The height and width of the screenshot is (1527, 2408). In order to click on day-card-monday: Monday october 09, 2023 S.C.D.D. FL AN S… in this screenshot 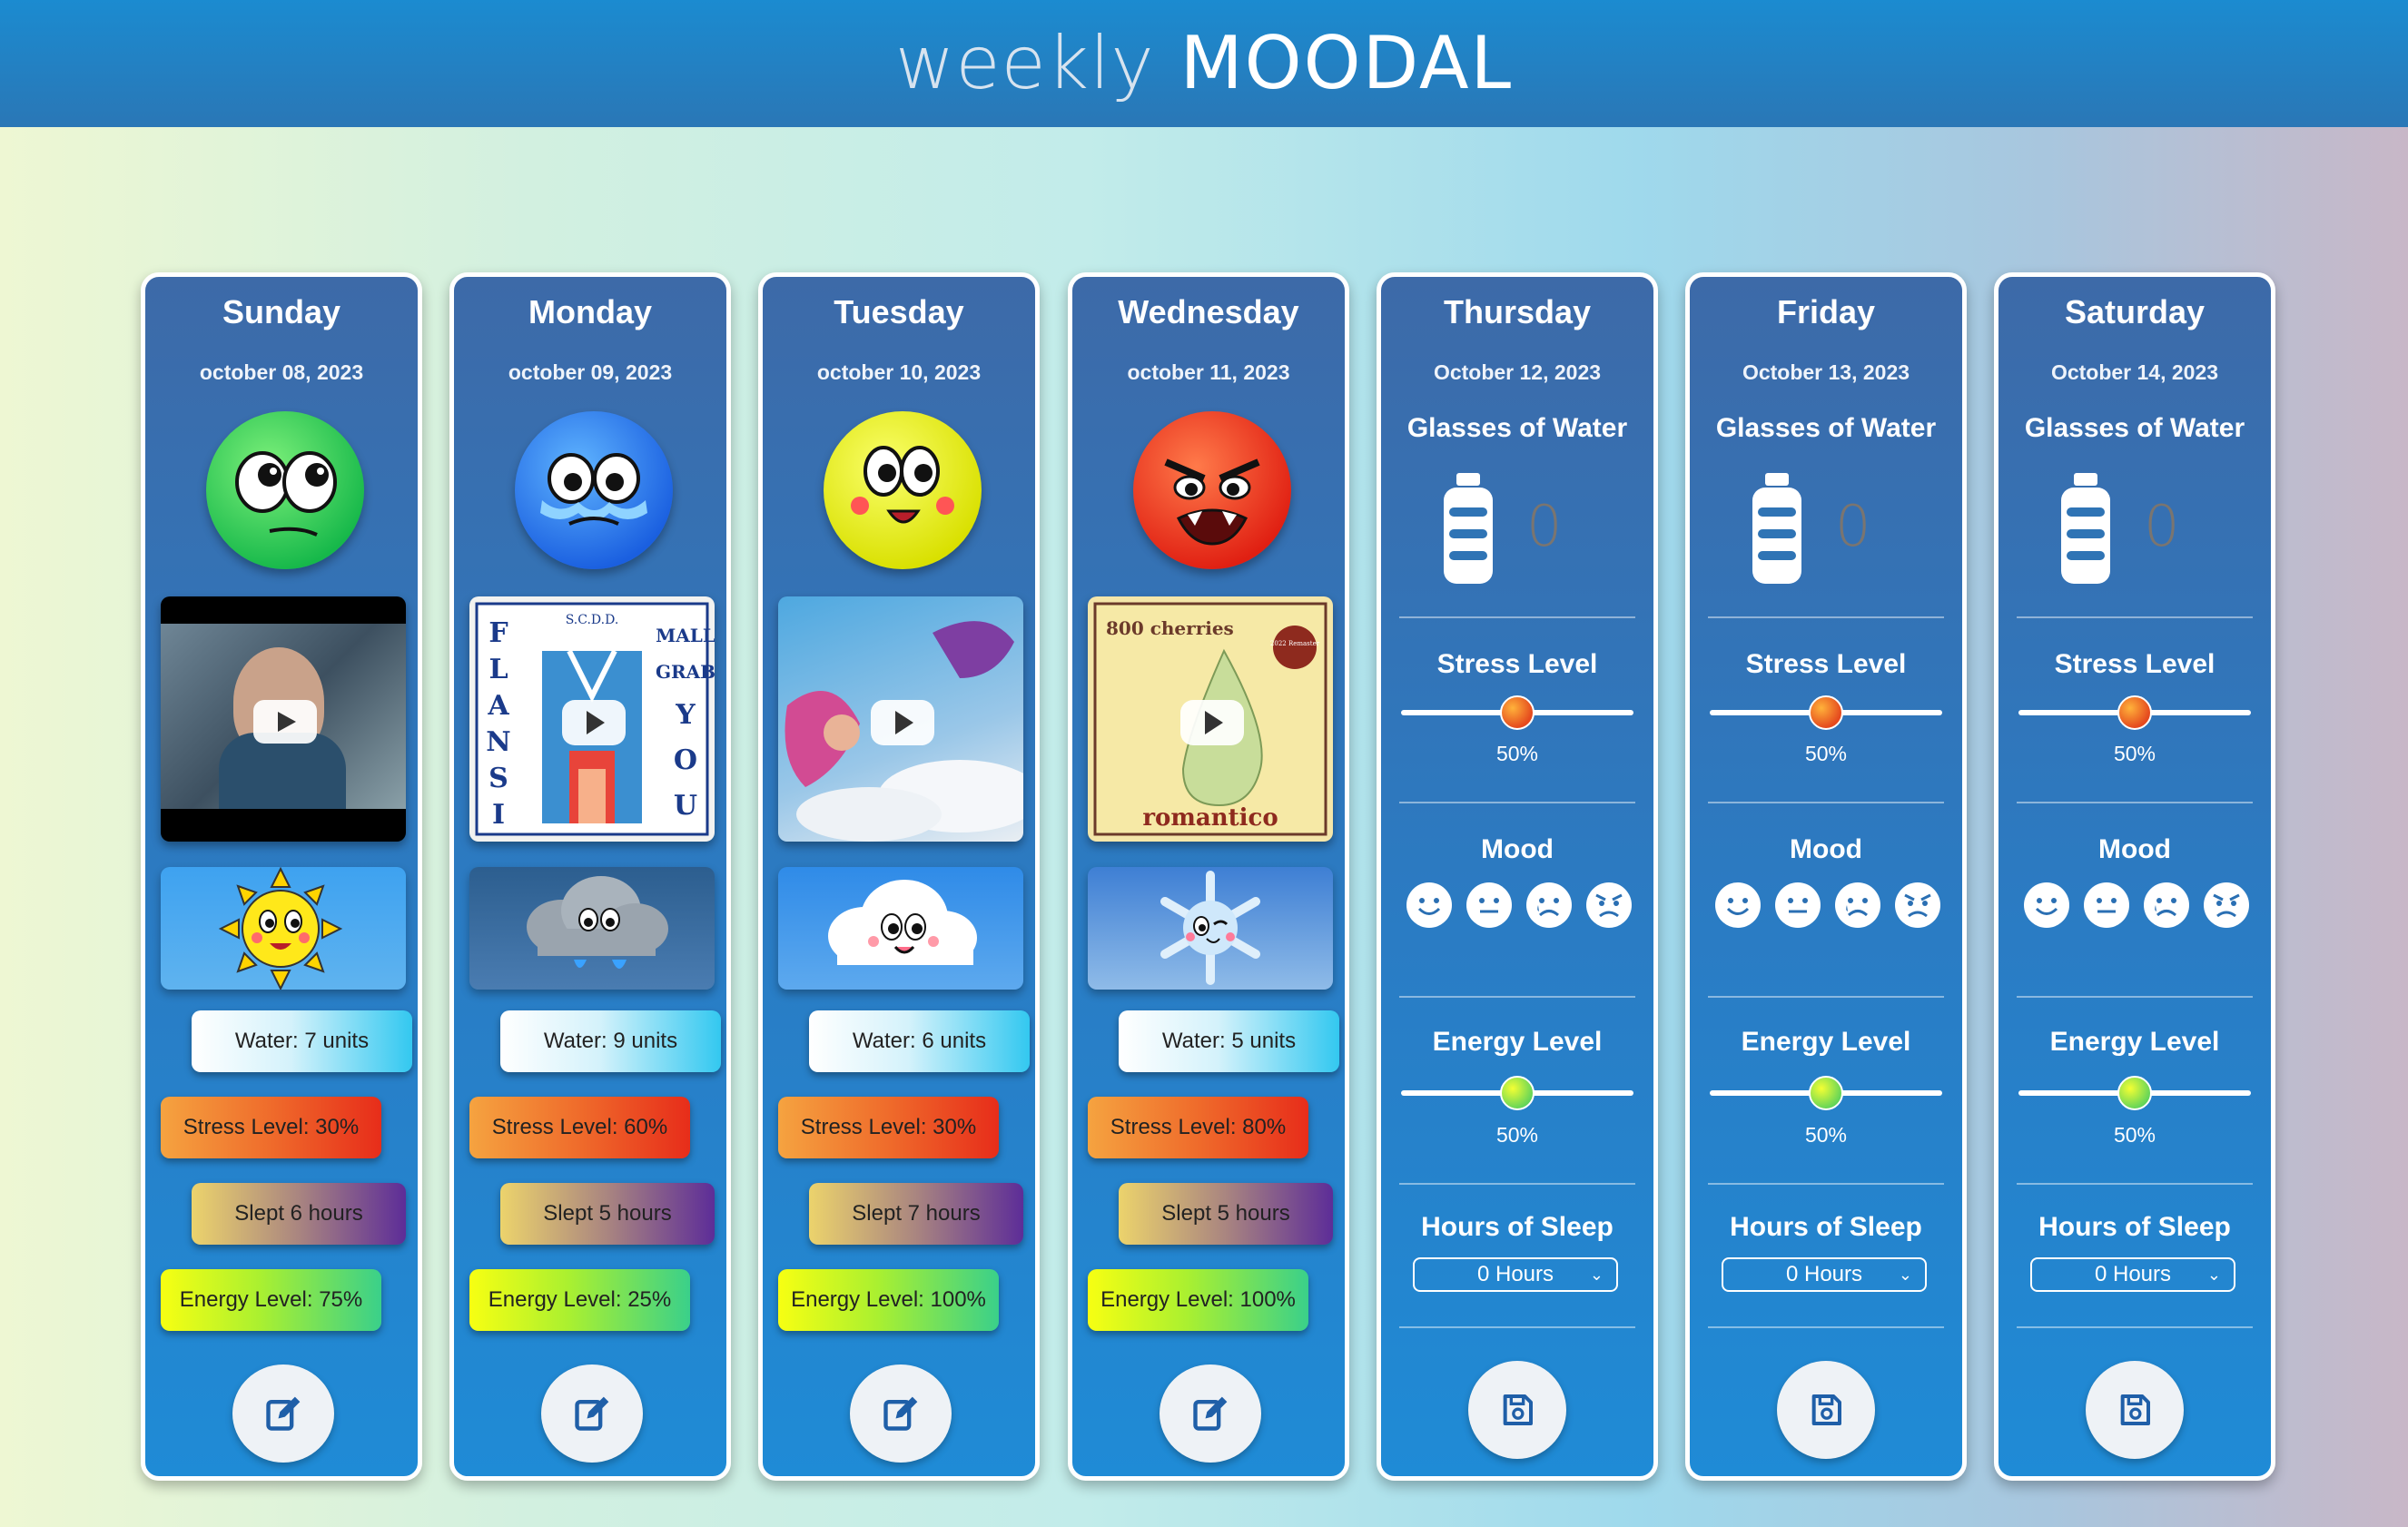, I will do `click(590, 876)`.